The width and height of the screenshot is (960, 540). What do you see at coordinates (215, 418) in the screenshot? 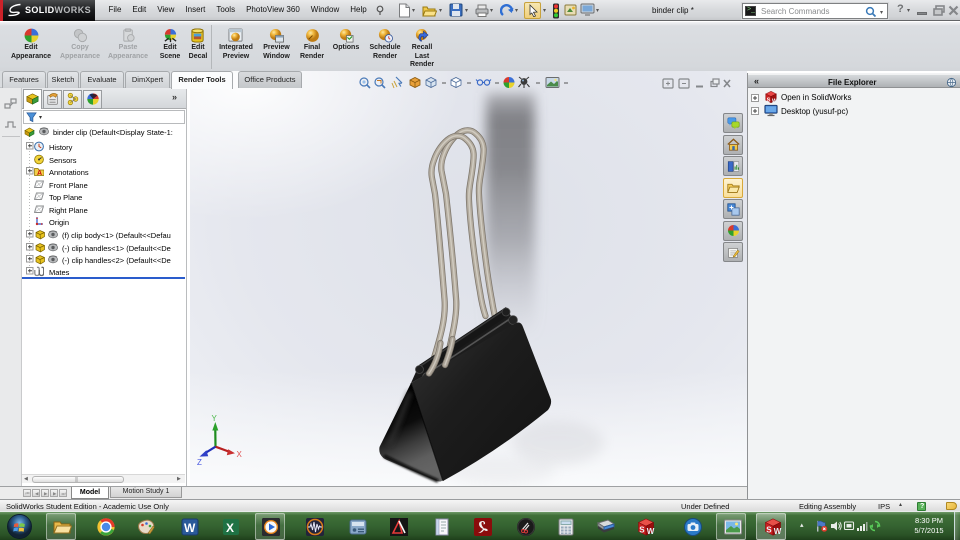
I see `svg-text: Y` at bounding box center [215, 418].